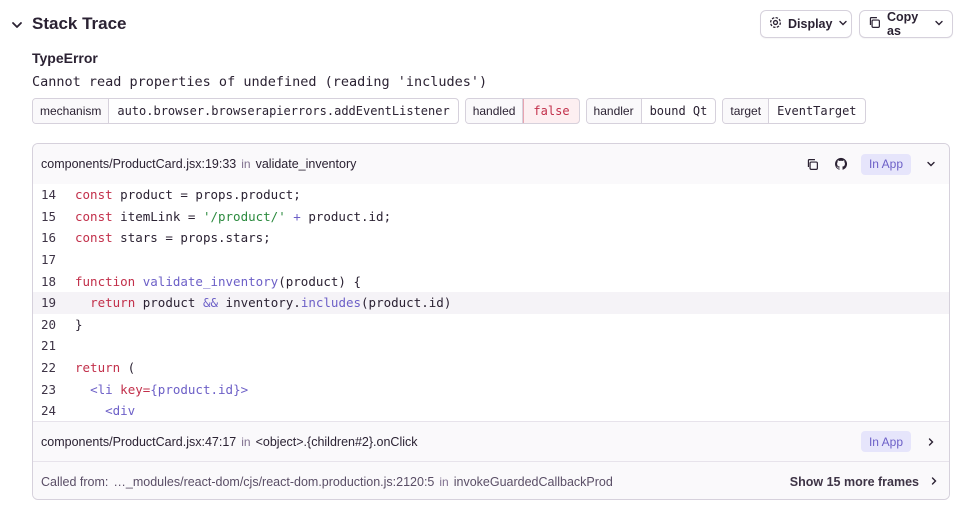 The height and width of the screenshot is (516, 965). What do you see at coordinates (49, 281) in the screenshot?
I see `line-number: 18` at bounding box center [49, 281].